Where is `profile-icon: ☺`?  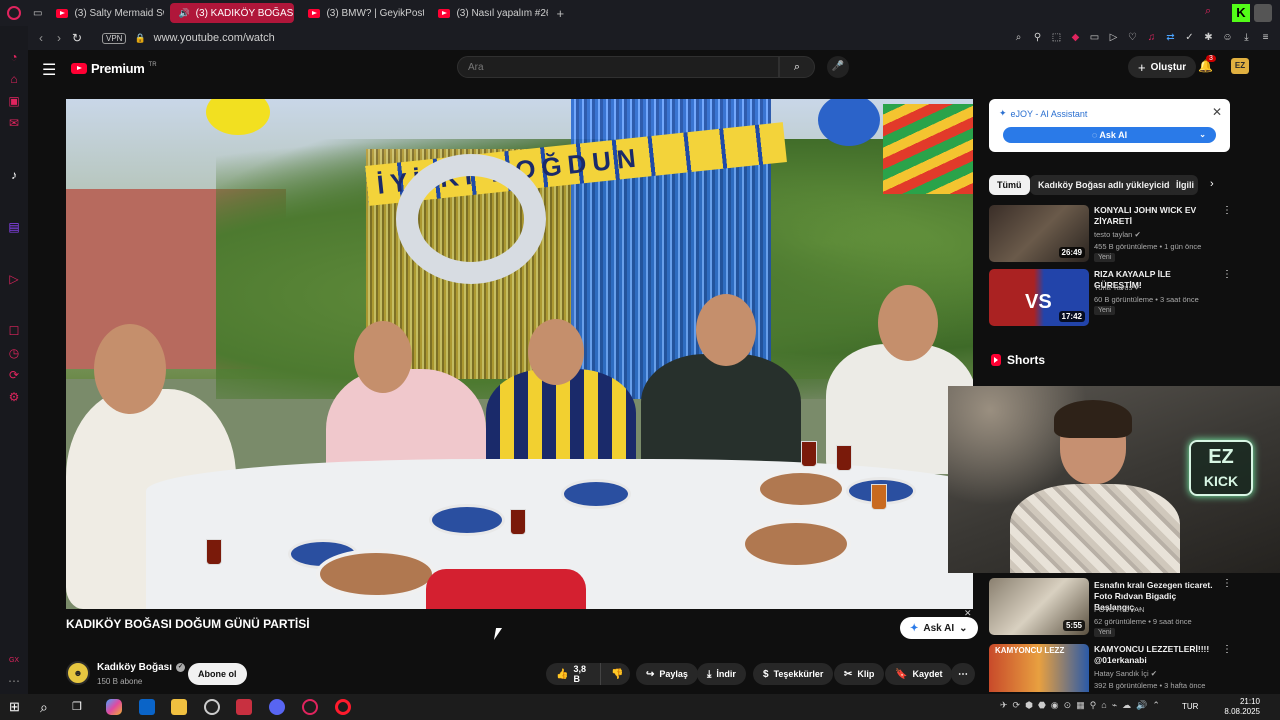 profile-icon: ☺ is located at coordinates (1227, 37).